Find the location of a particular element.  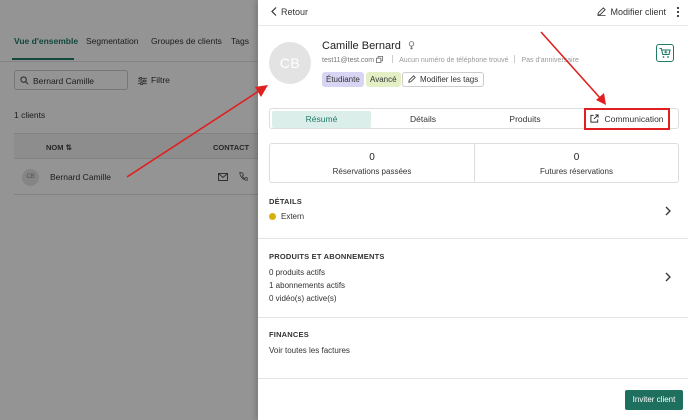

back-label: Retour is located at coordinates (295, 12).